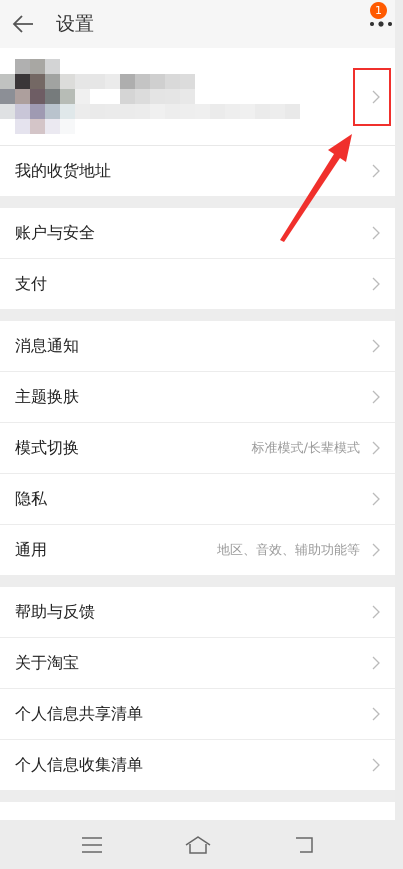 The height and width of the screenshot is (869, 403). I want to click on item-label: 账户与安全, so click(55, 233).